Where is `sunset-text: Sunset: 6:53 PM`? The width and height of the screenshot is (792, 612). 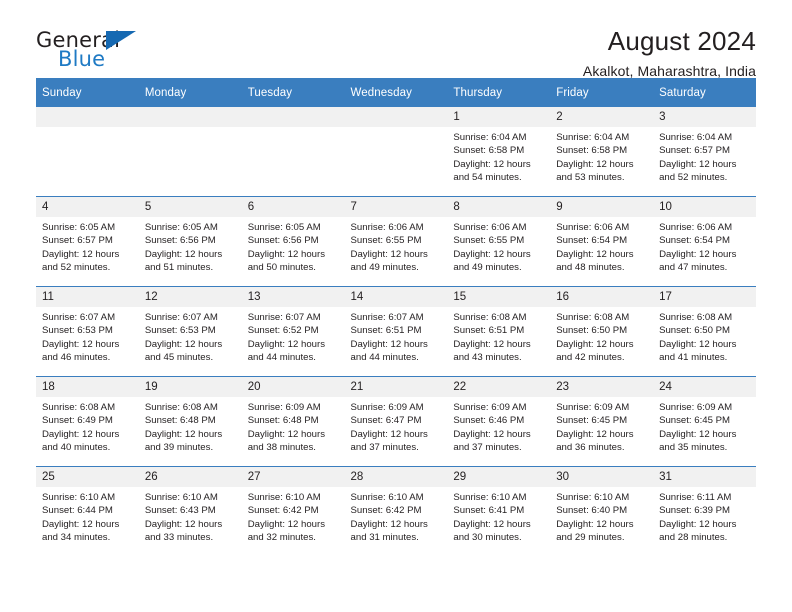
sunset-text: Sunset: 6:53 PM is located at coordinates (77, 331).